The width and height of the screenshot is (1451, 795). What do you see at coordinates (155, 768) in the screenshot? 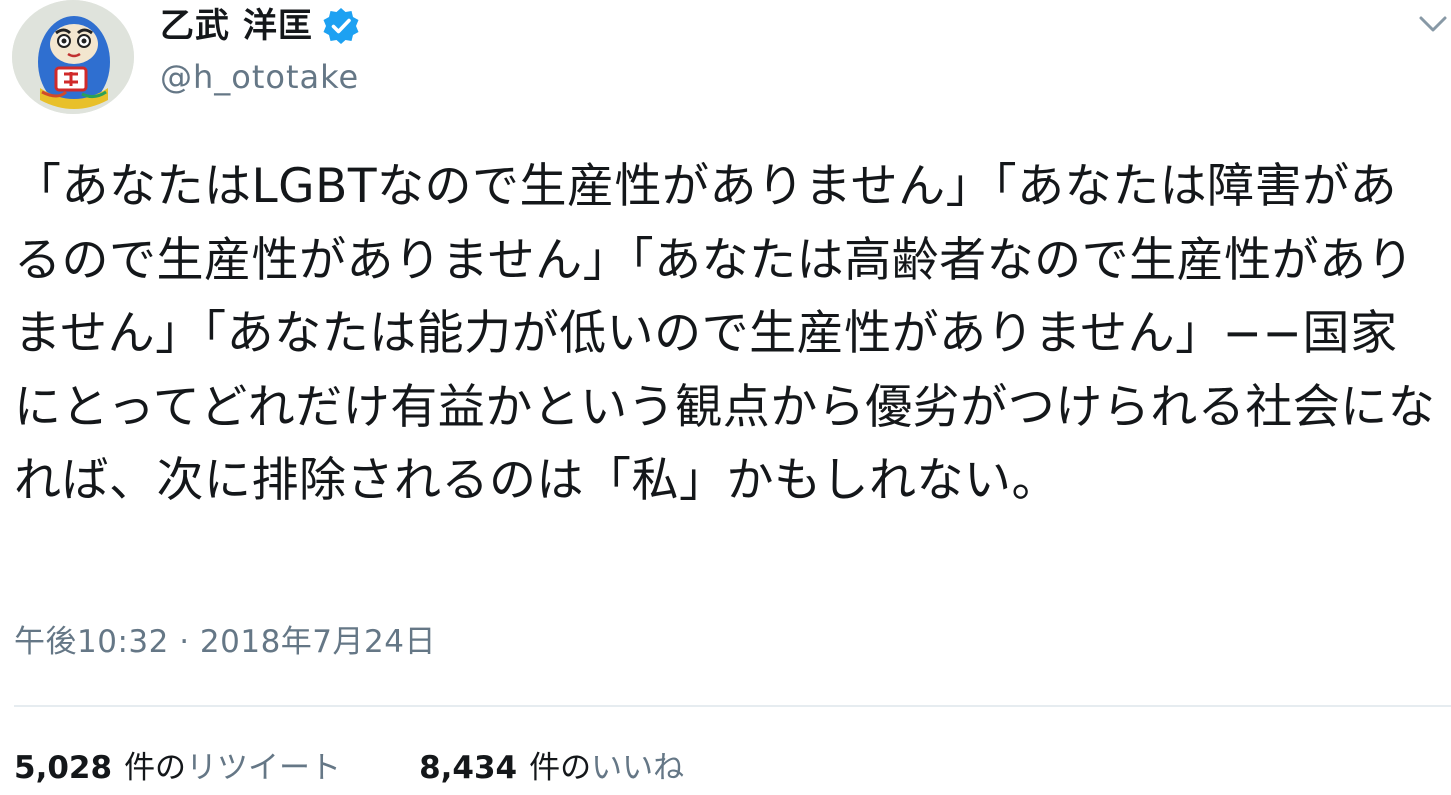
I see `retweet-count-unit: 件の` at bounding box center [155, 768].